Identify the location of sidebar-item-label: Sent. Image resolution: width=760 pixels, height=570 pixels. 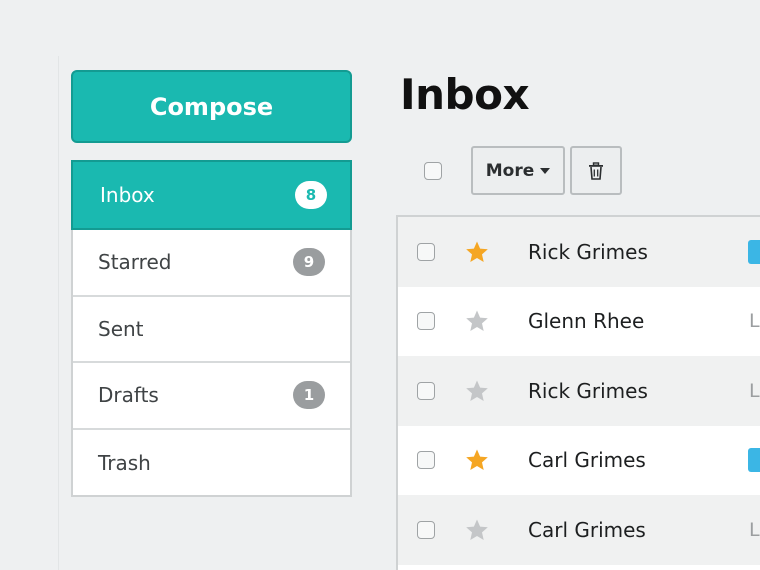
(121, 328).